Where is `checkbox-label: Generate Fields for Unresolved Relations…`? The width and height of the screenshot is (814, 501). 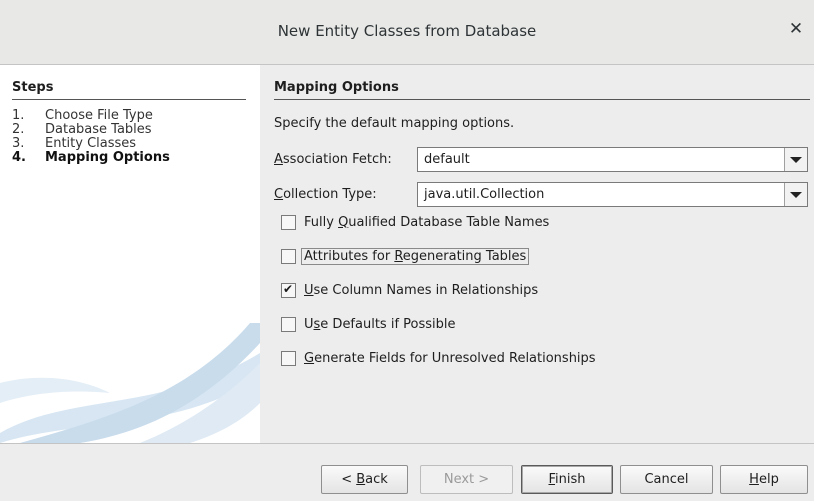
checkbox-label: Generate Fields for Unresolved Relations… is located at coordinates (450, 358).